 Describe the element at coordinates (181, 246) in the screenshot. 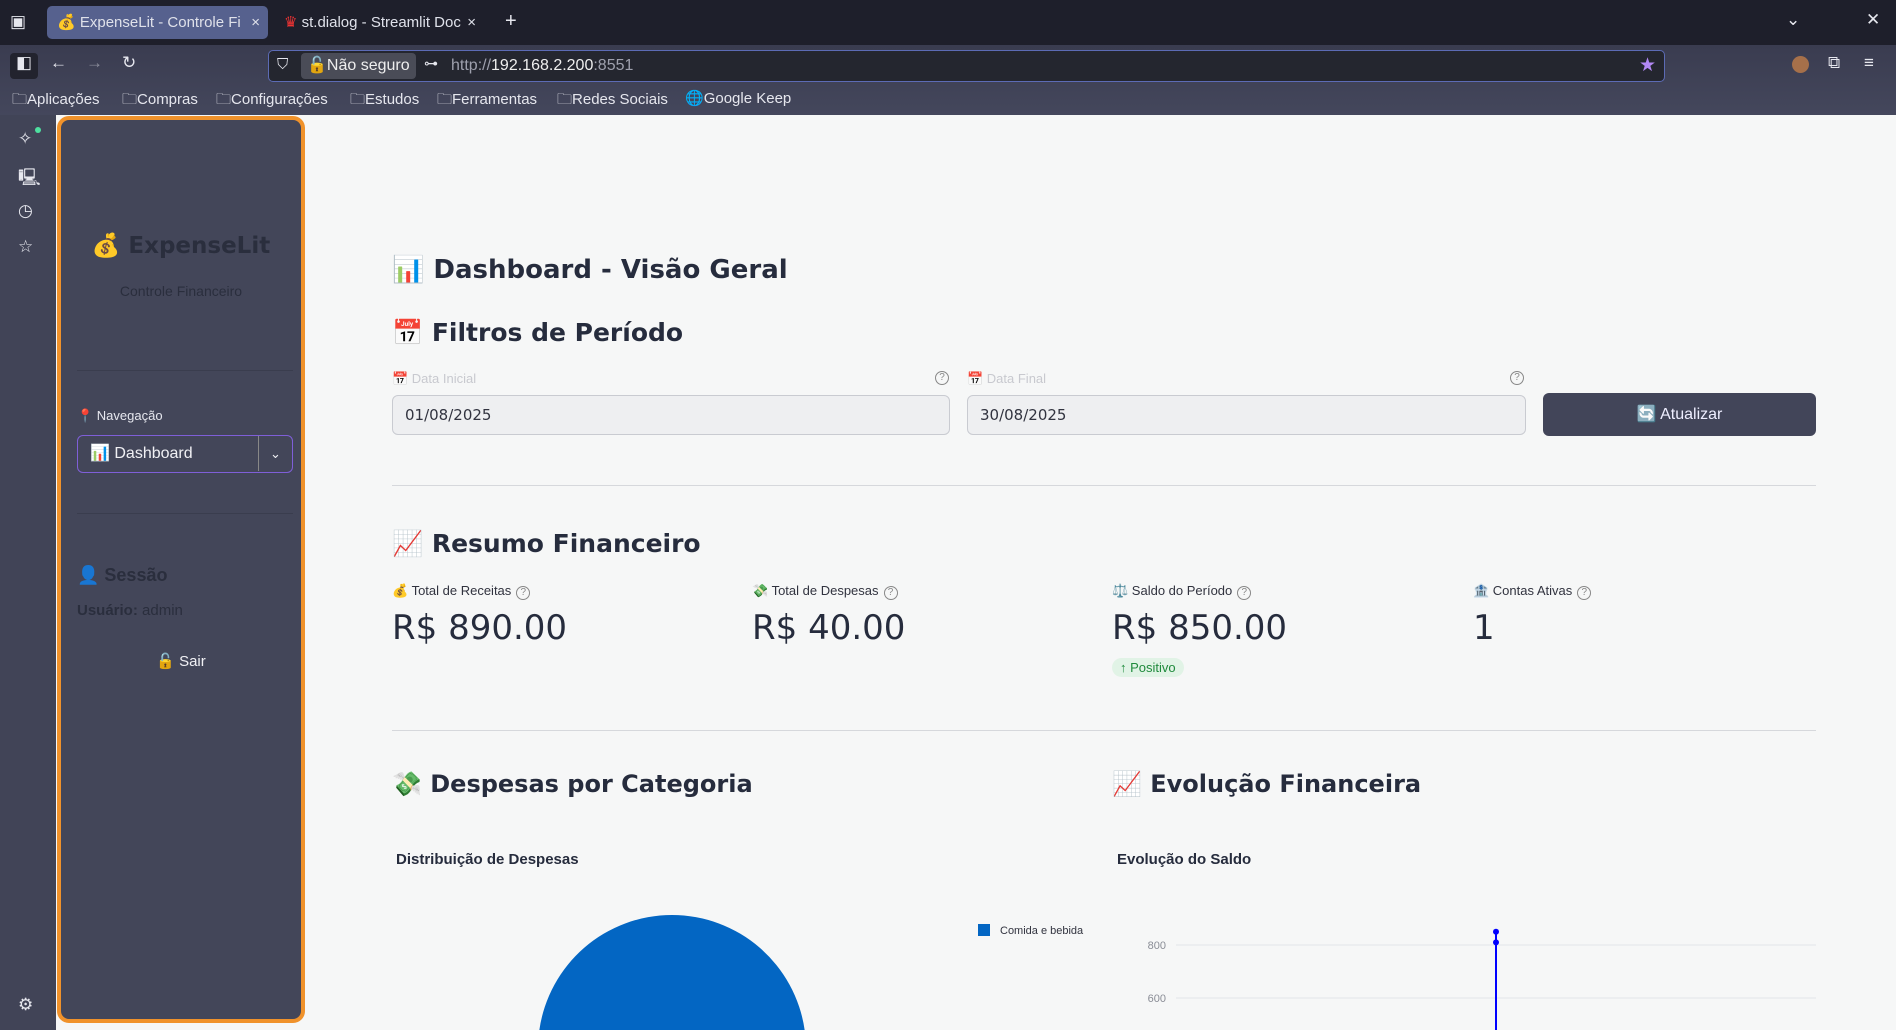

I see `app-title: 💰 ExpenseLit` at that location.